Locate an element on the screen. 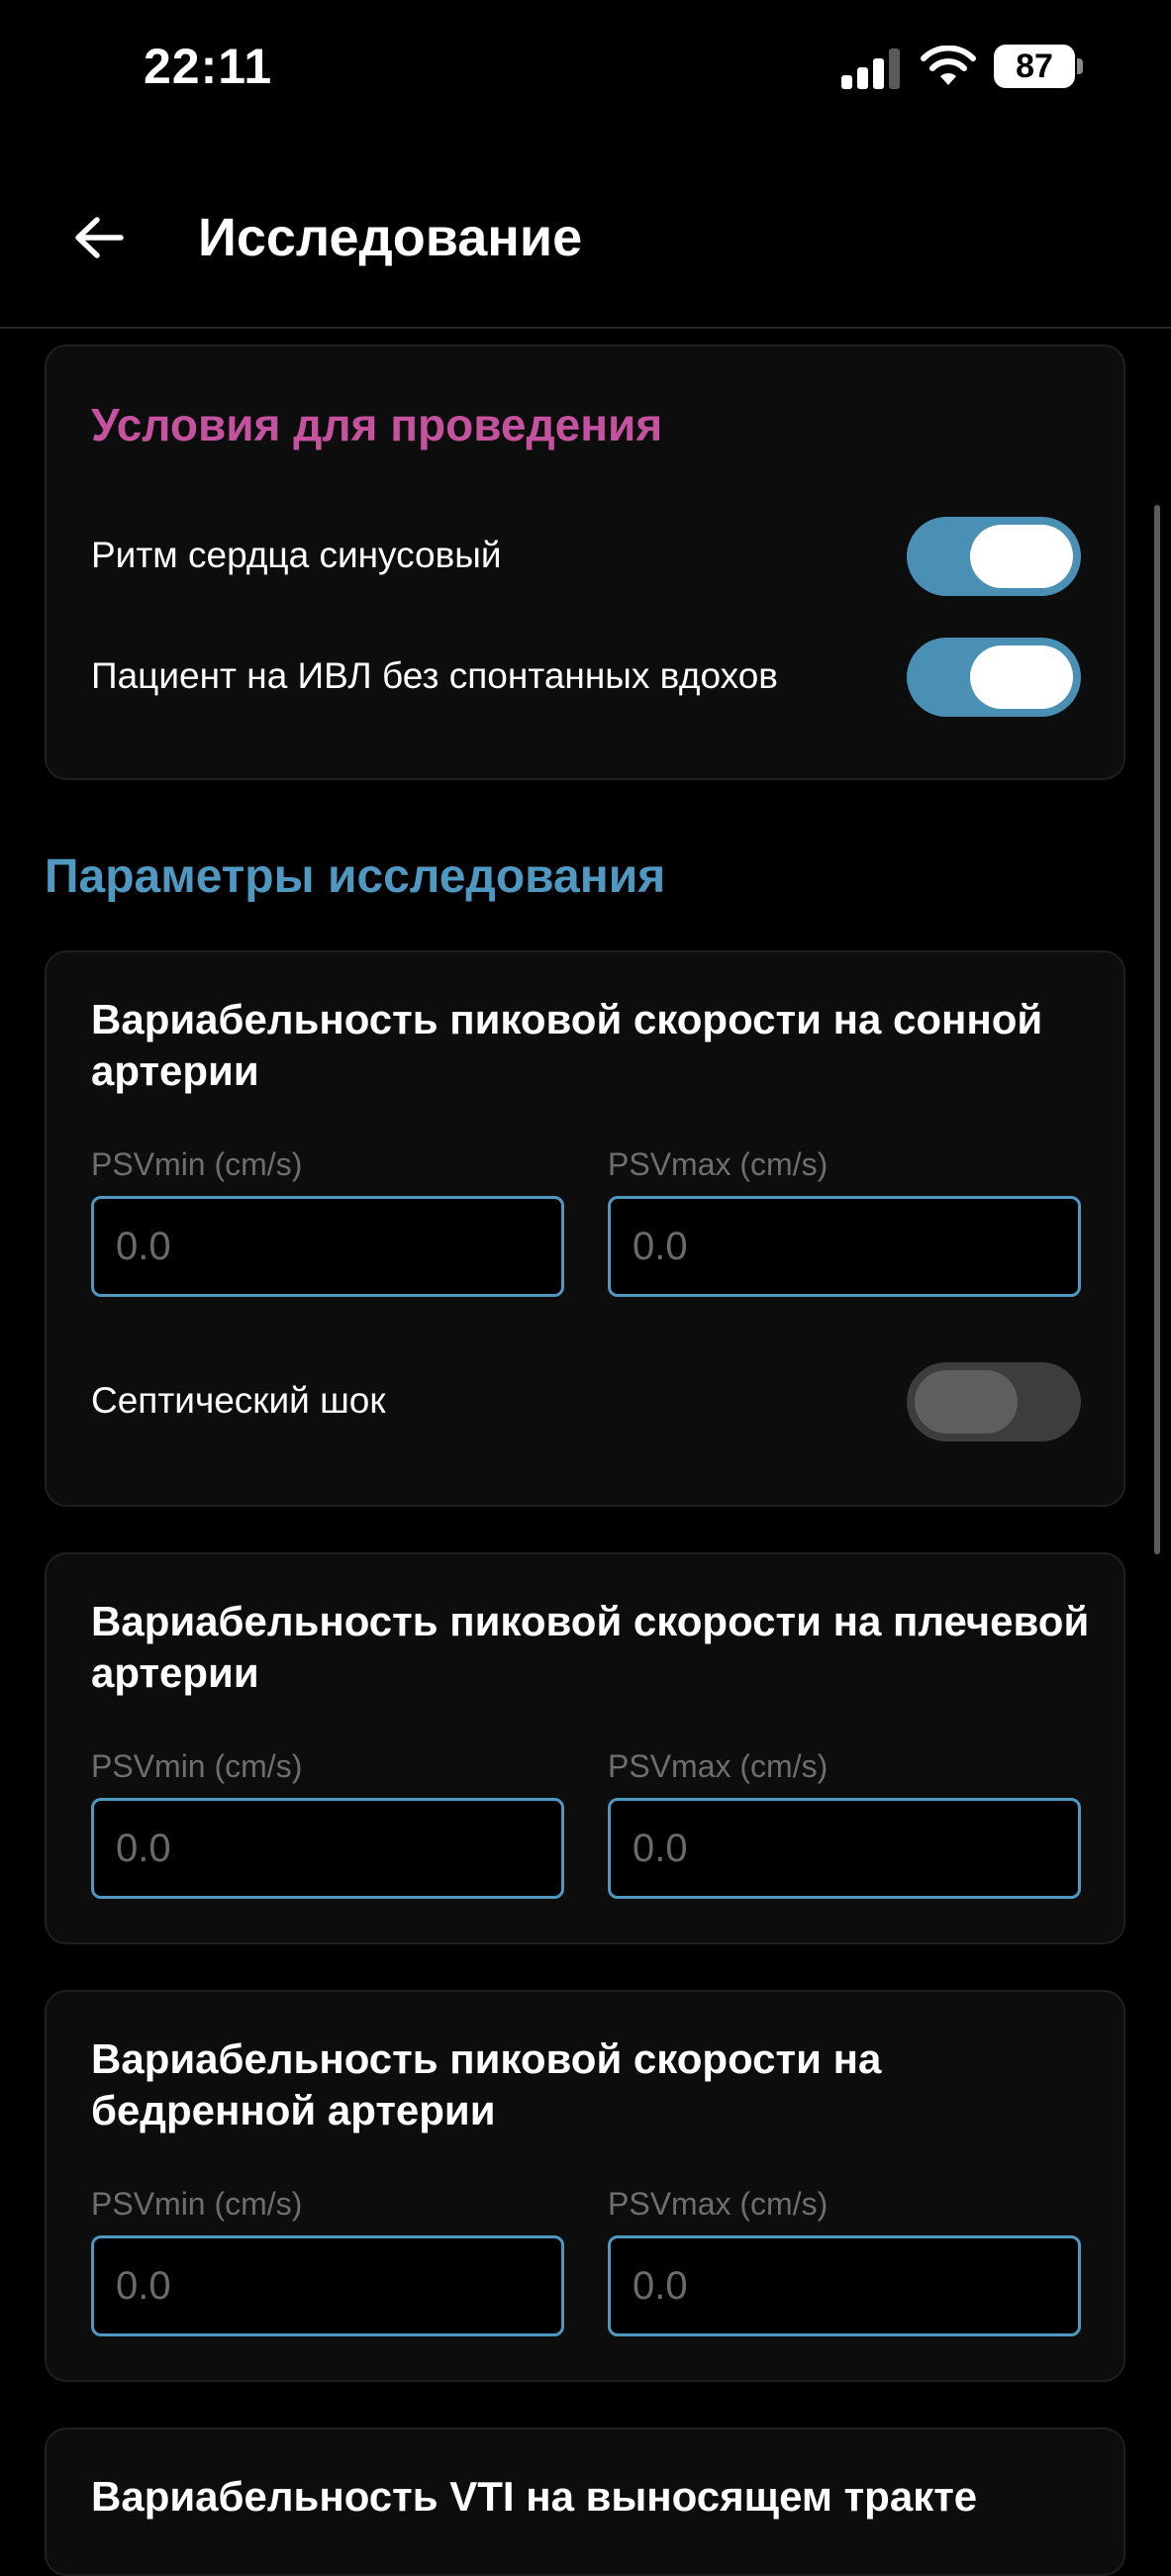 The height and width of the screenshot is (2576, 1171). status-time: 22:11 is located at coordinates (208, 67).